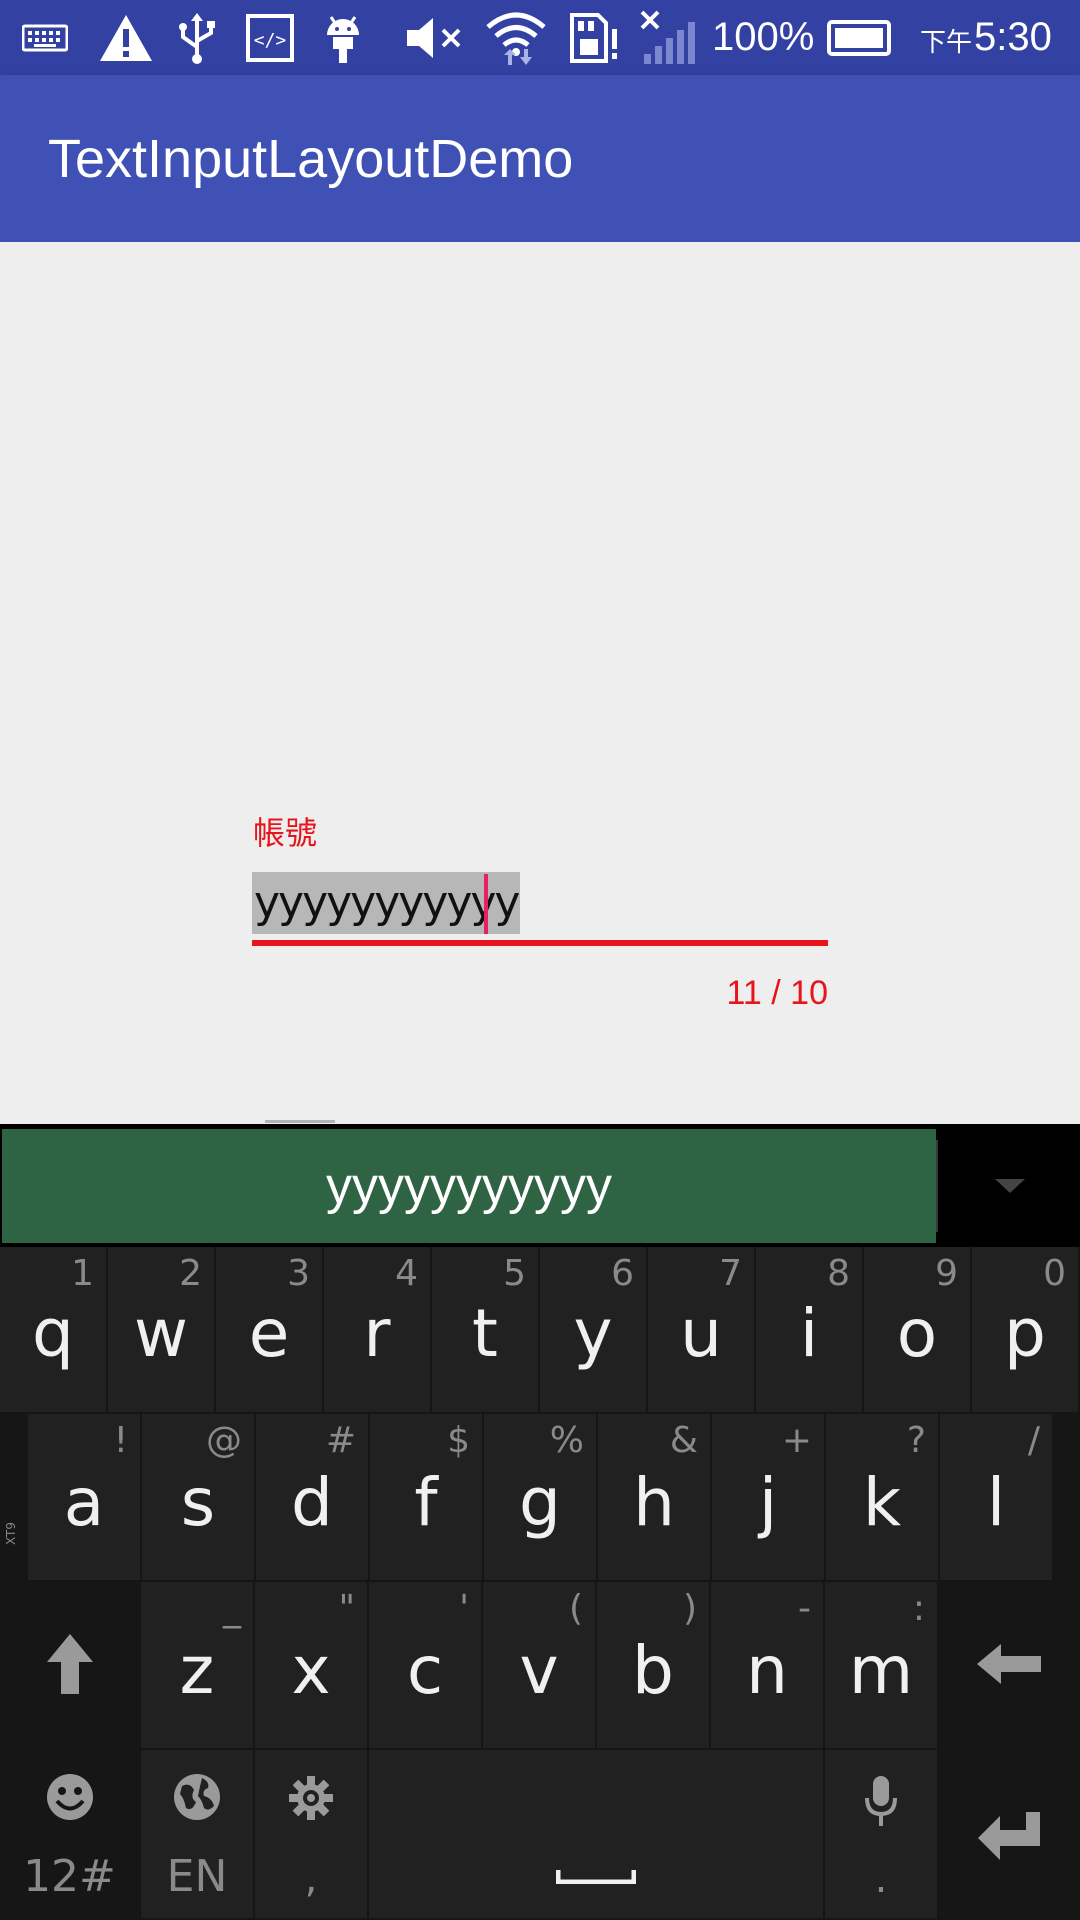 This screenshot has height=1920, width=1080. What do you see at coordinates (881, 1801) in the screenshot?
I see `microphone-icon` at bounding box center [881, 1801].